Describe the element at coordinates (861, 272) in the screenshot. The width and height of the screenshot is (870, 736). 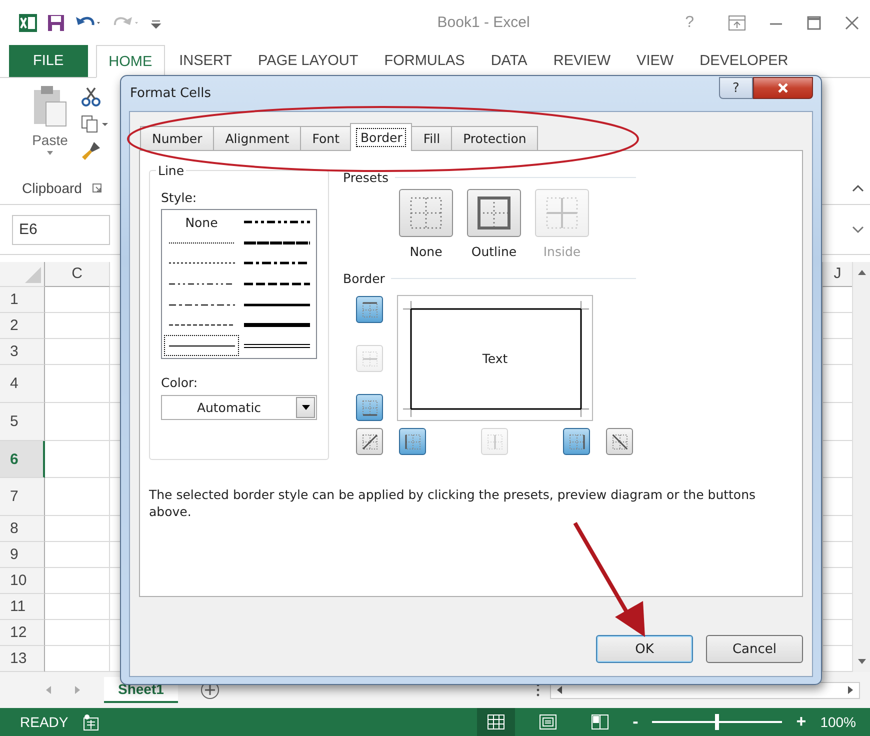
I see `scroll-up-icon` at that location.